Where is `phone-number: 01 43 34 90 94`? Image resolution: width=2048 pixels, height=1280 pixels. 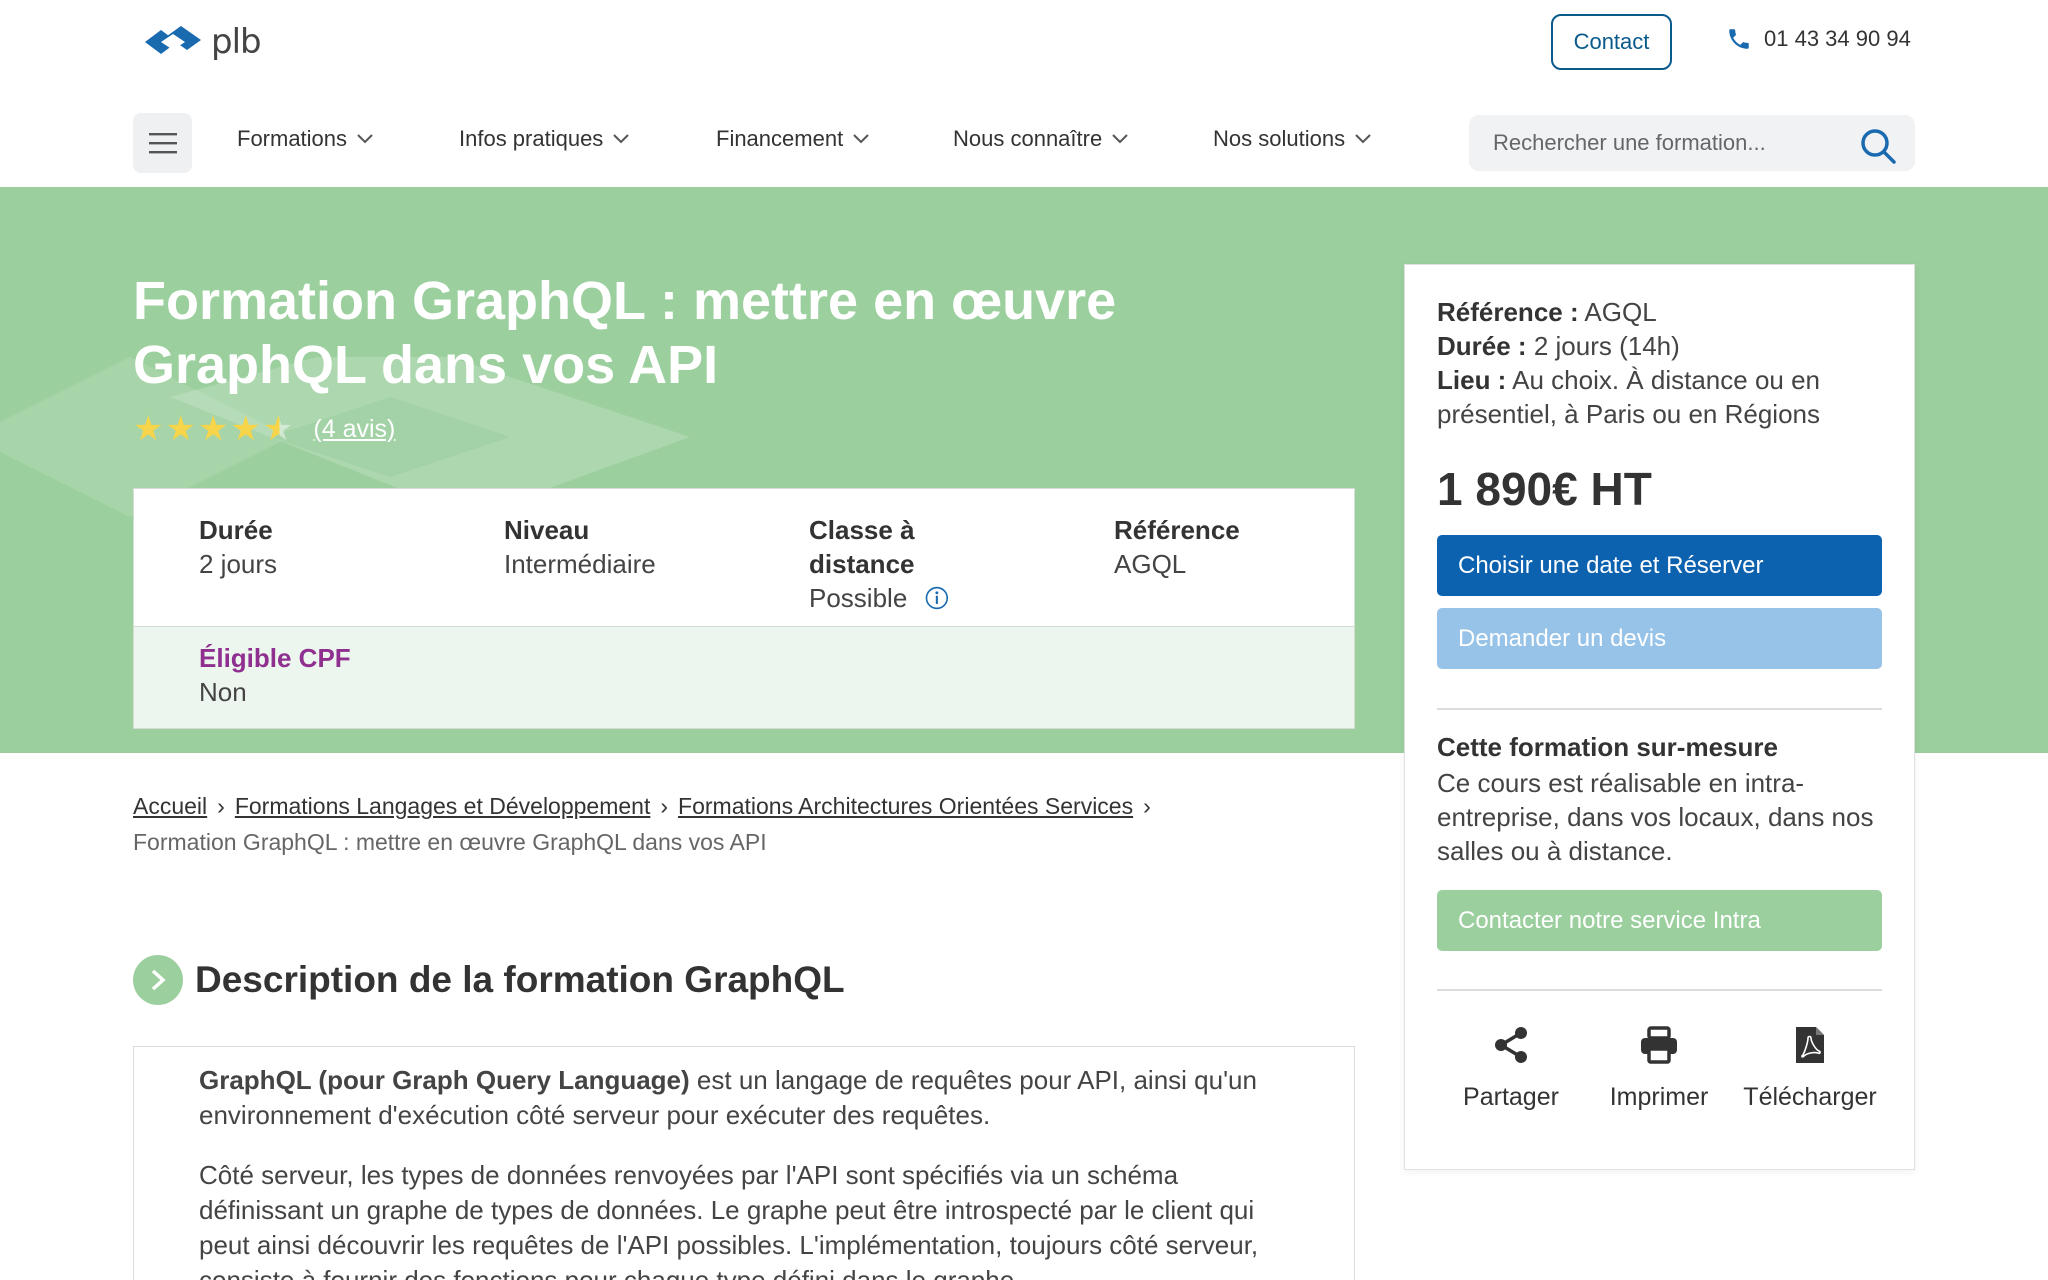
phone-number: 01 43 34 90 94 is located at coordinates (1837, 38).